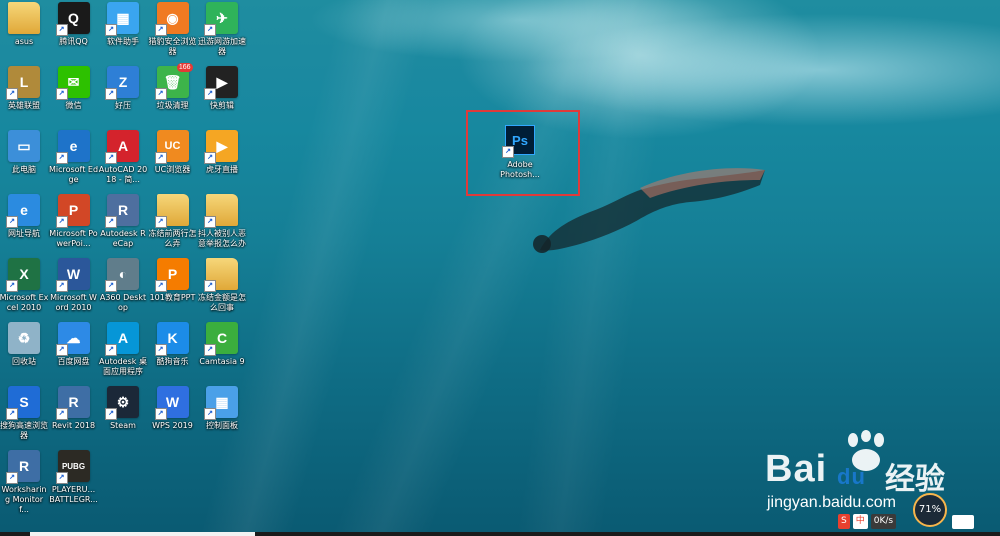  I want to click on desktop-icon-item: ◉ ↗ 猎豹安全浏览器, so click(173, 29).